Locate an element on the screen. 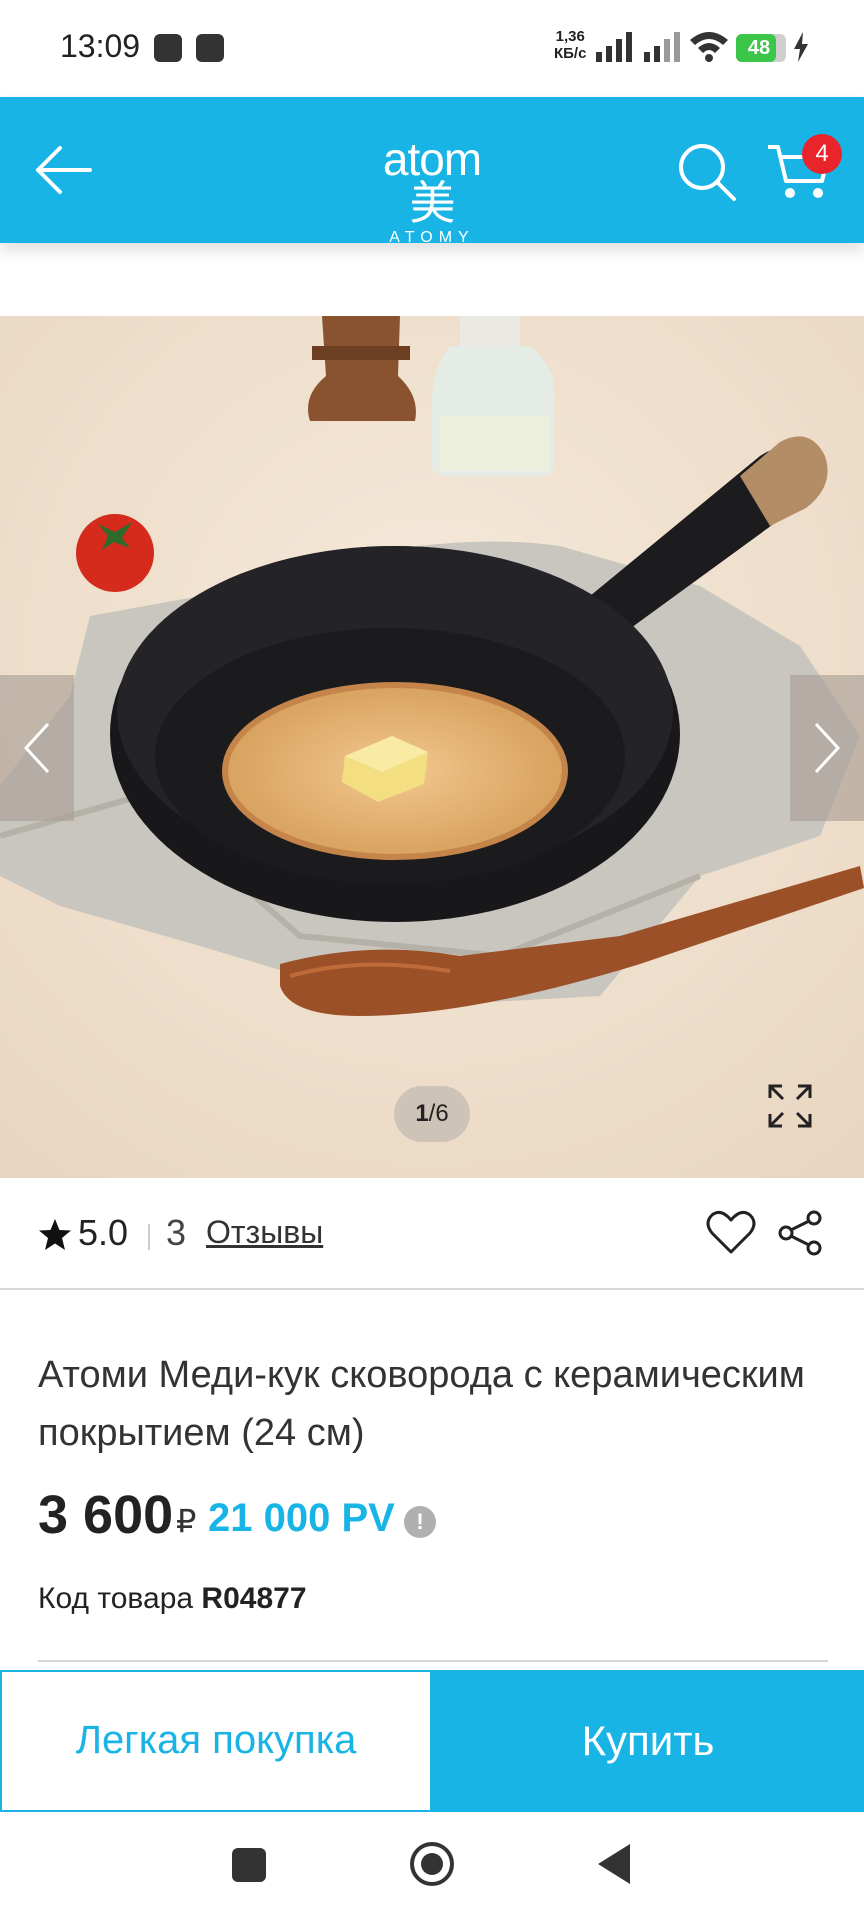 Image resolution: width=864 pixels, height=1920 pixels. cart-count-badge: 4 is located at coordinates (822, 154).